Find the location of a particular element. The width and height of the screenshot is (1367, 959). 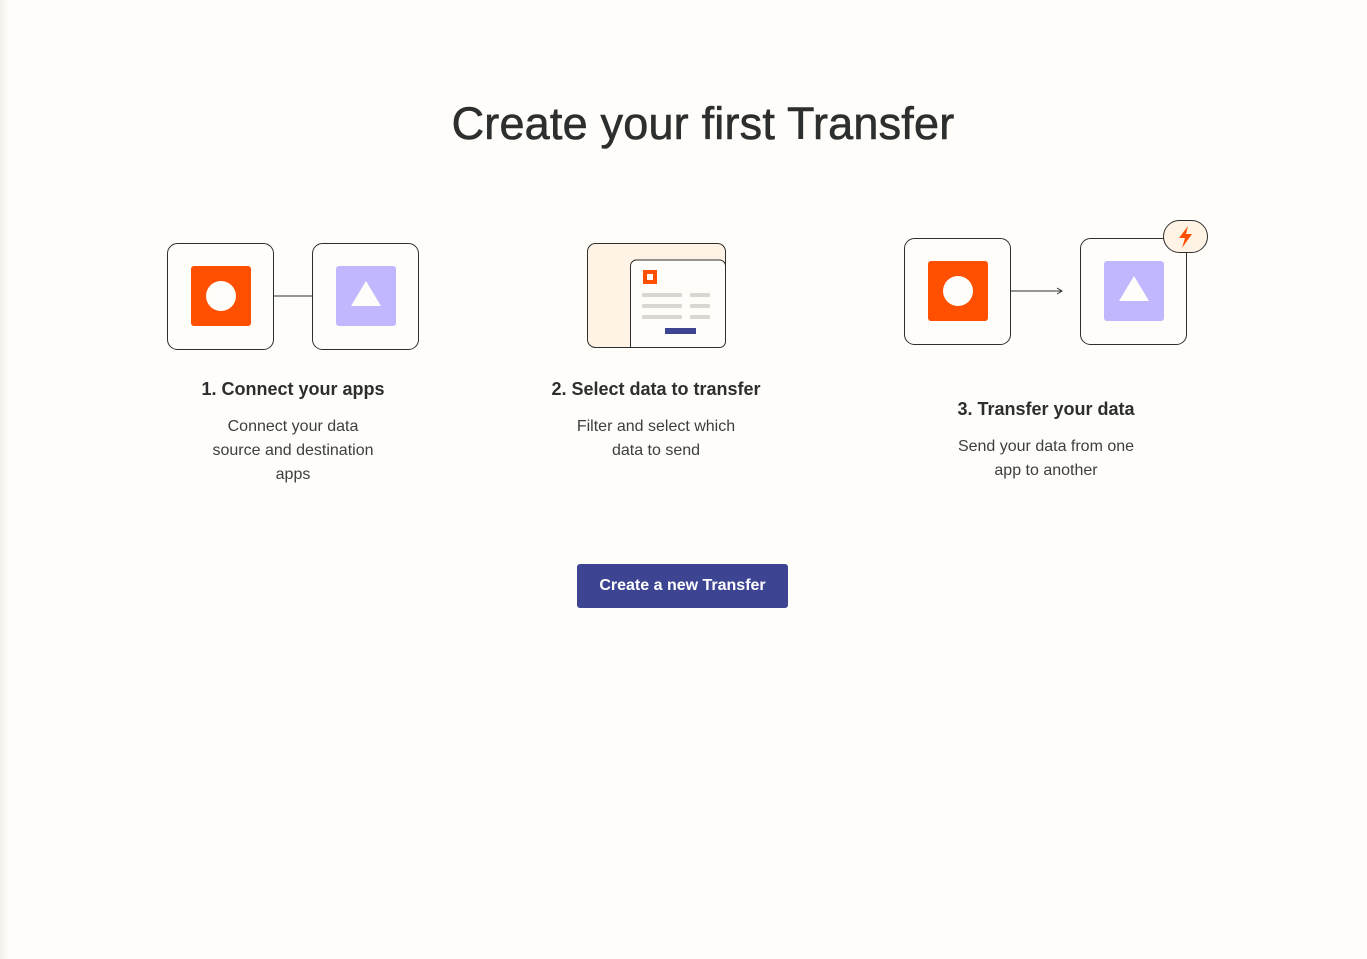

step-2-description: Filter and select which data to send is located at coordinates (656, 439).